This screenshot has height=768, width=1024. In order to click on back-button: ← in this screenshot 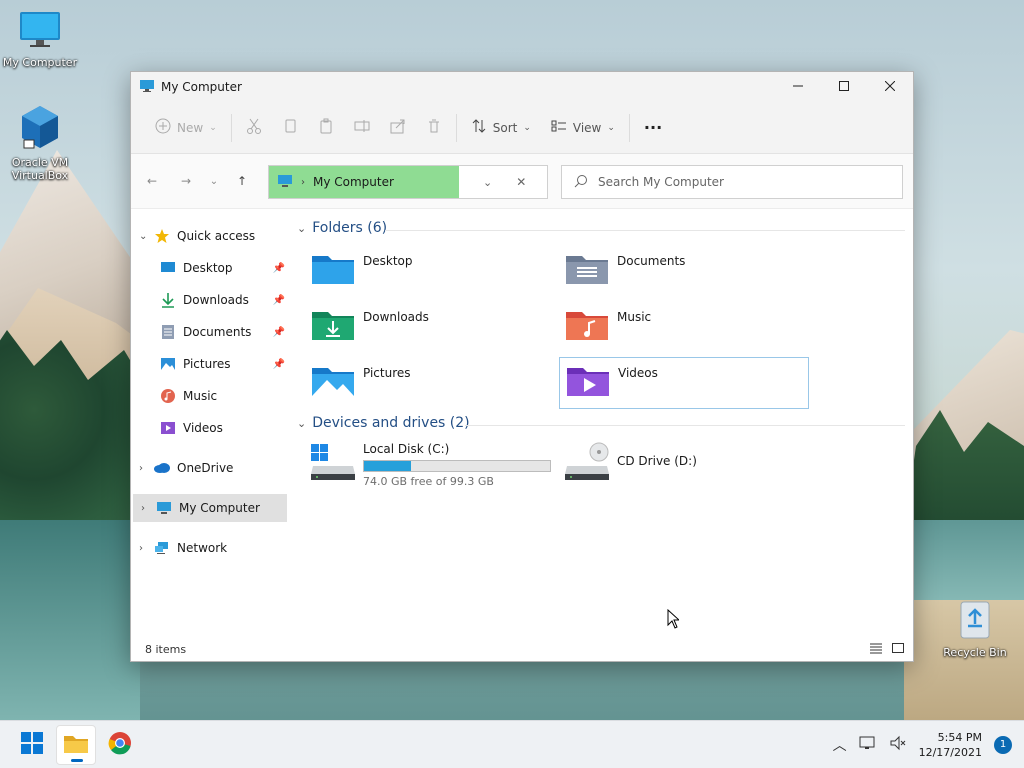, I will do `click(152, 181)`.